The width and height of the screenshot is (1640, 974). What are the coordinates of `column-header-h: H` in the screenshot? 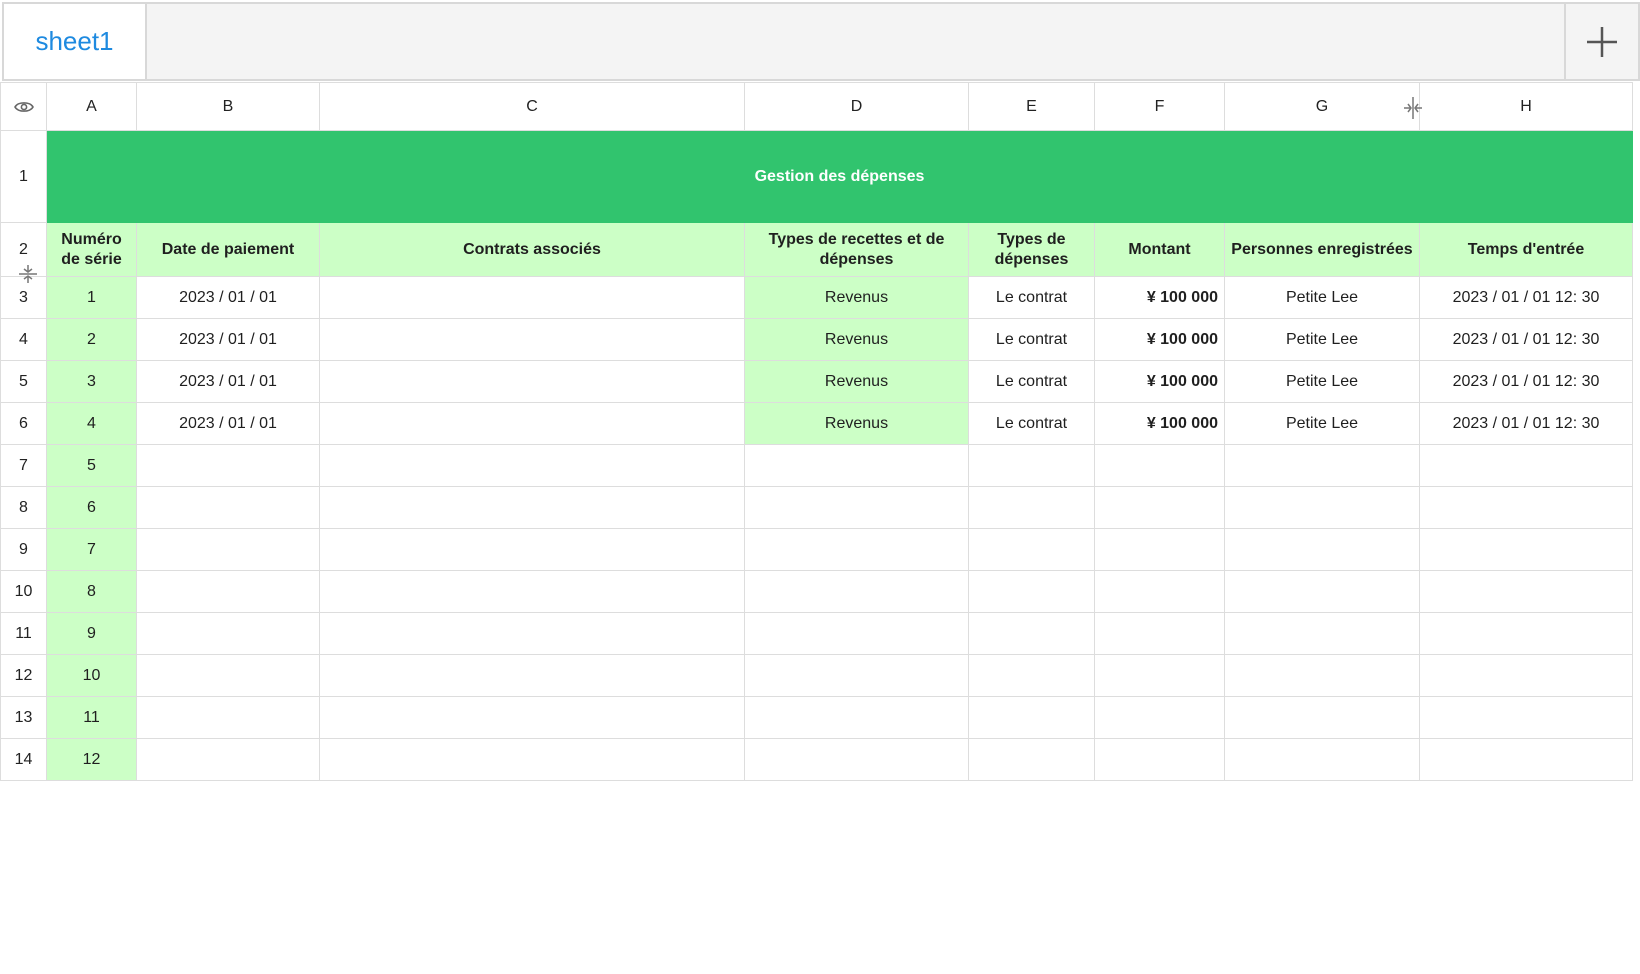 It's located at (1526, 106).